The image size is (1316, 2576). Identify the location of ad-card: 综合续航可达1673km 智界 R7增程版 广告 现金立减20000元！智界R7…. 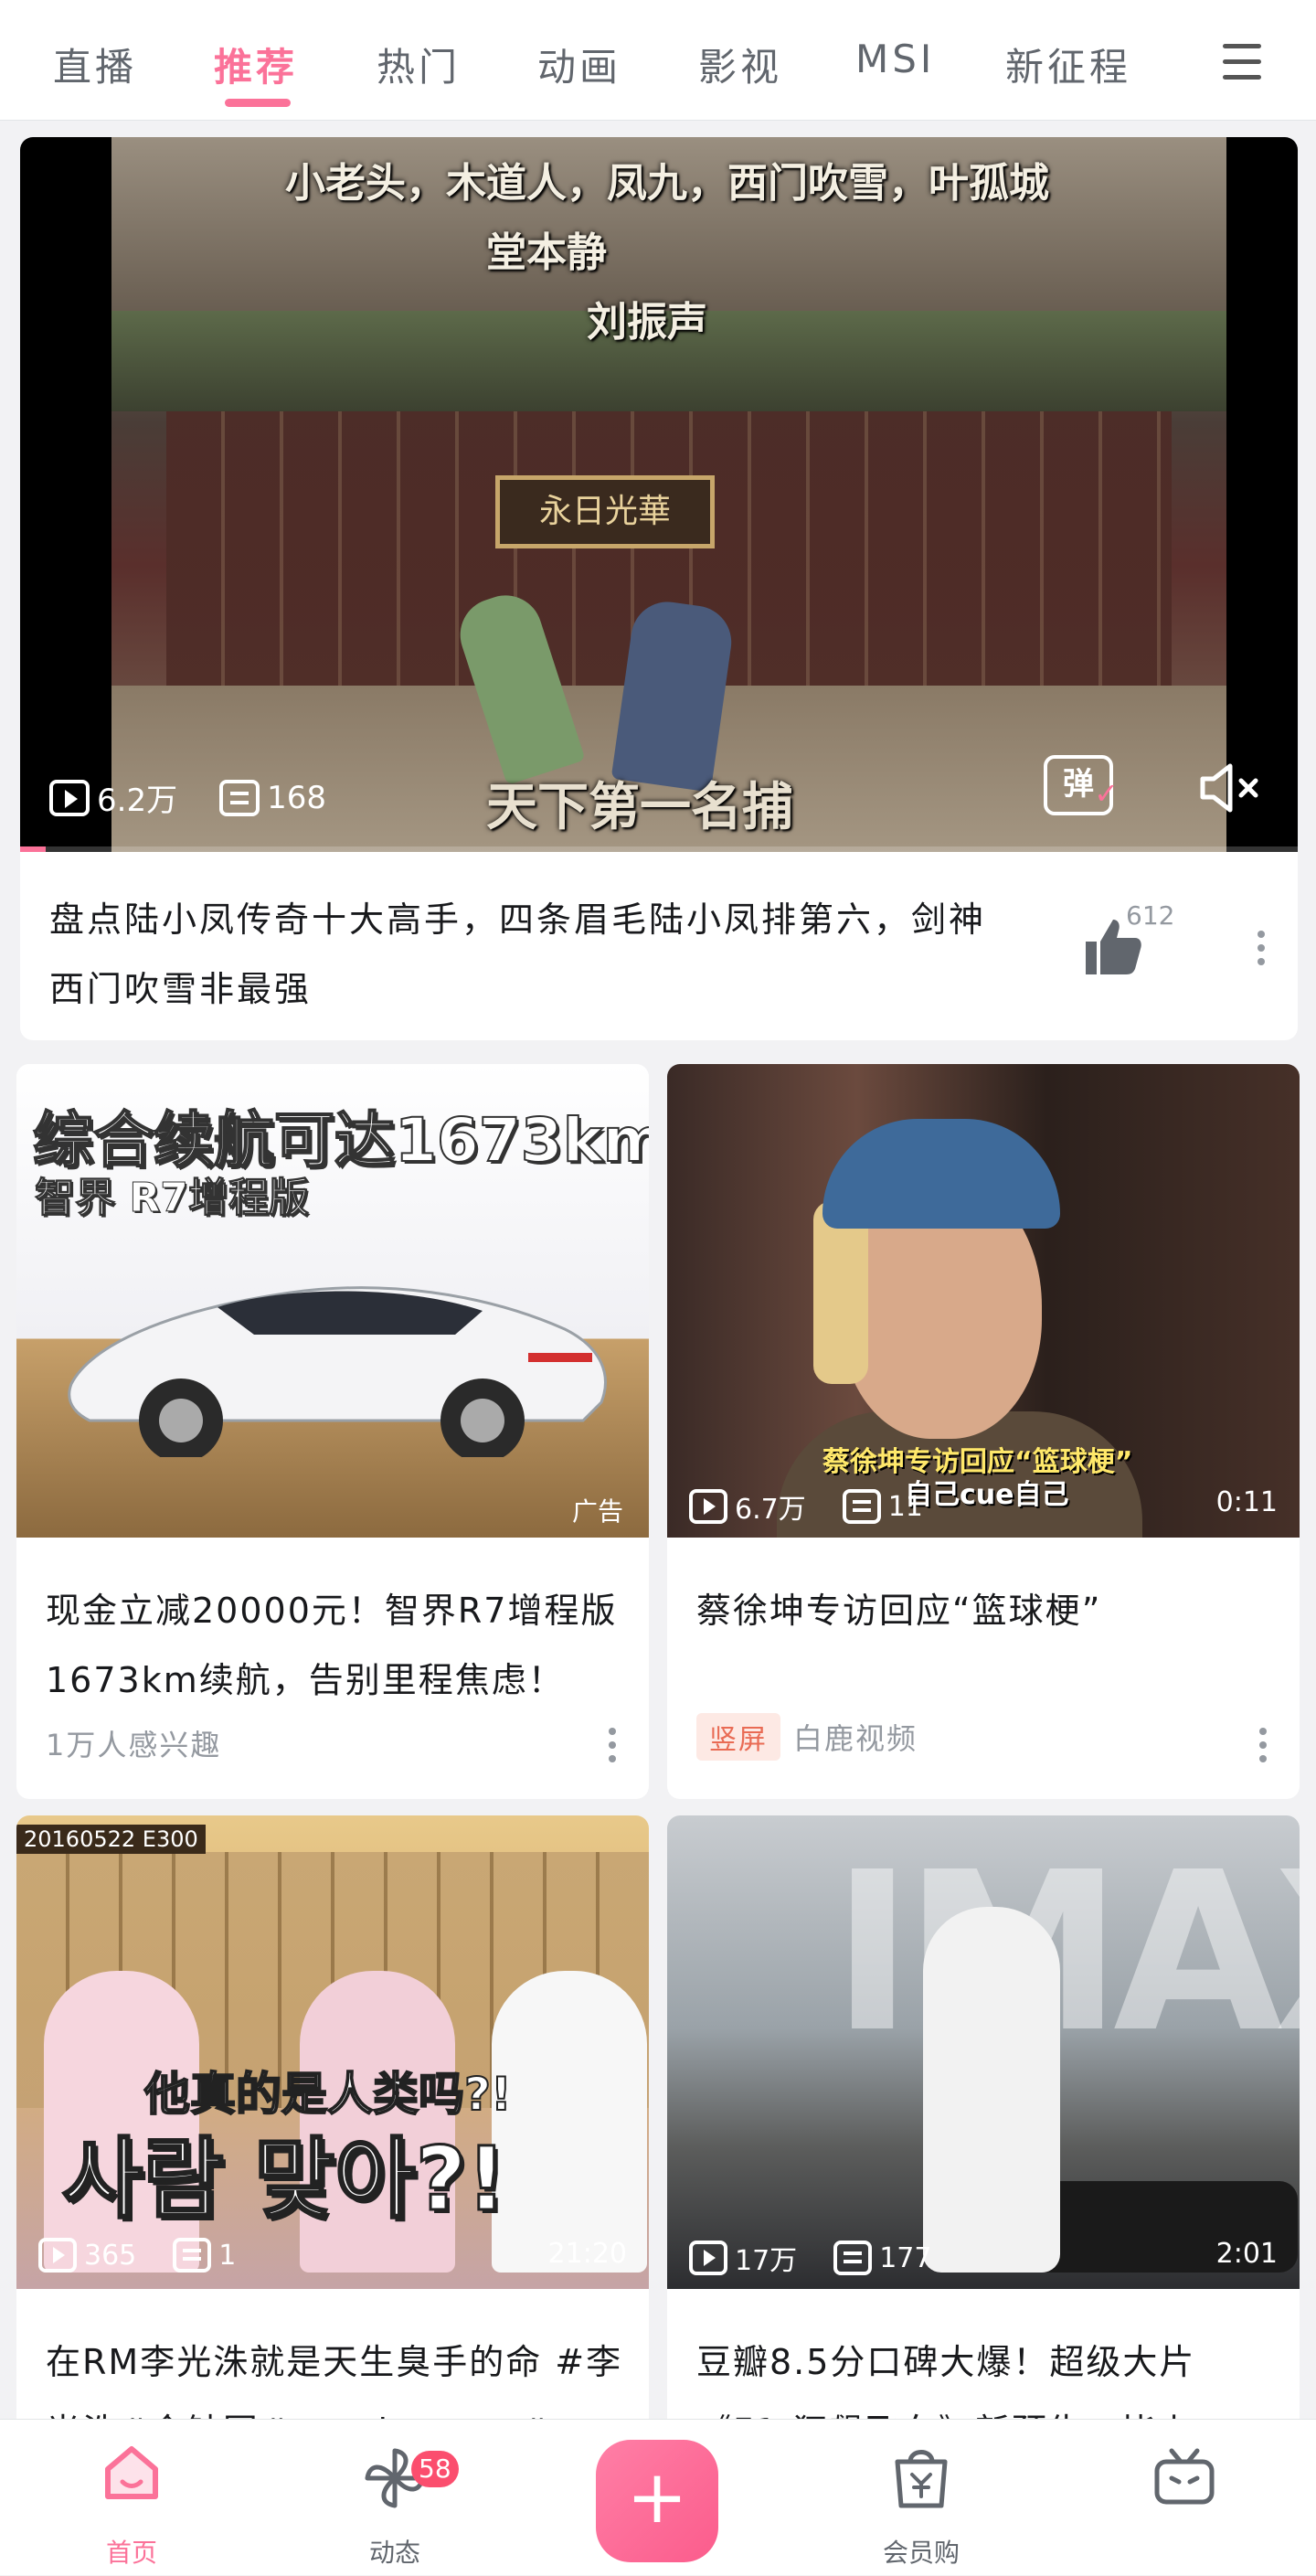
(332, 1432).